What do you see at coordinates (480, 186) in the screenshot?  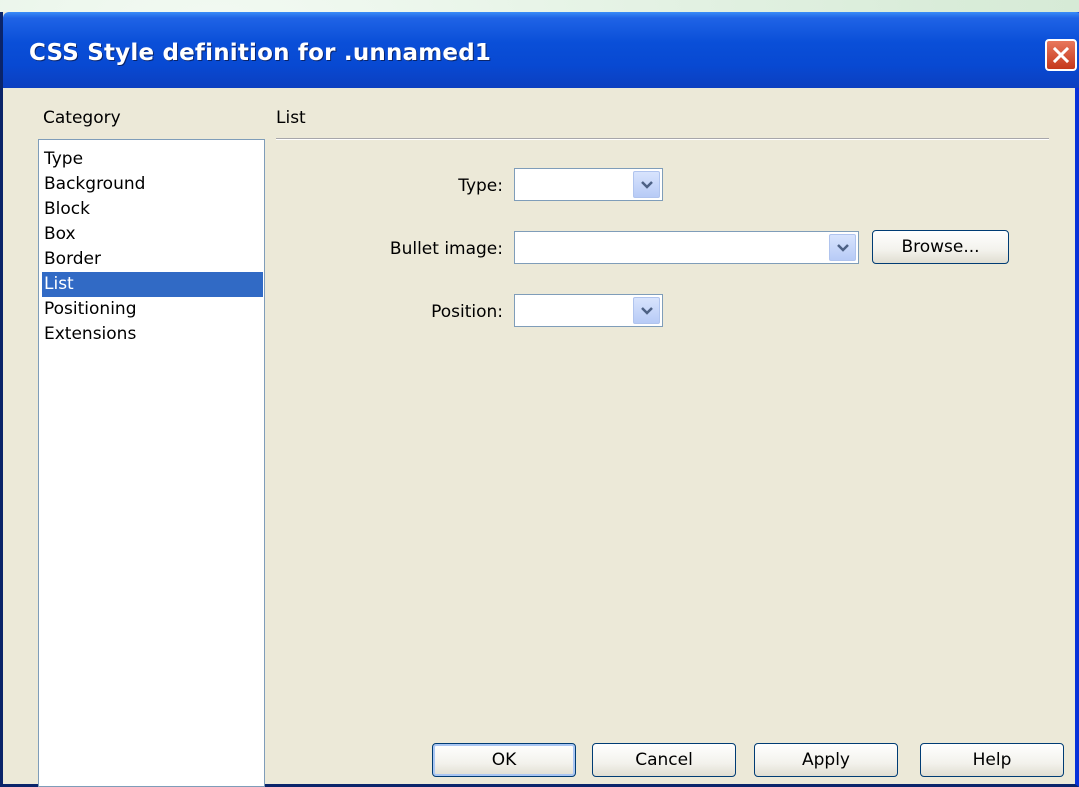 I see `type-label: Type:` at bounding box center [480, 186].